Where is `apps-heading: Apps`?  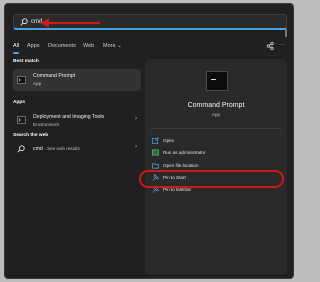
apps-heading: Apps is located at coordinates (19, 102).